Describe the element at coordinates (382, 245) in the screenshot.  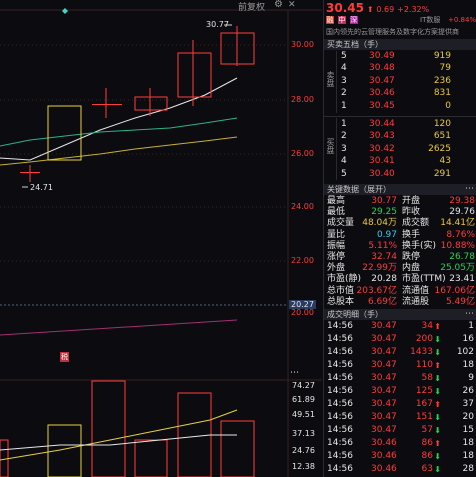
I see `key-value: 5.11%` at that location.